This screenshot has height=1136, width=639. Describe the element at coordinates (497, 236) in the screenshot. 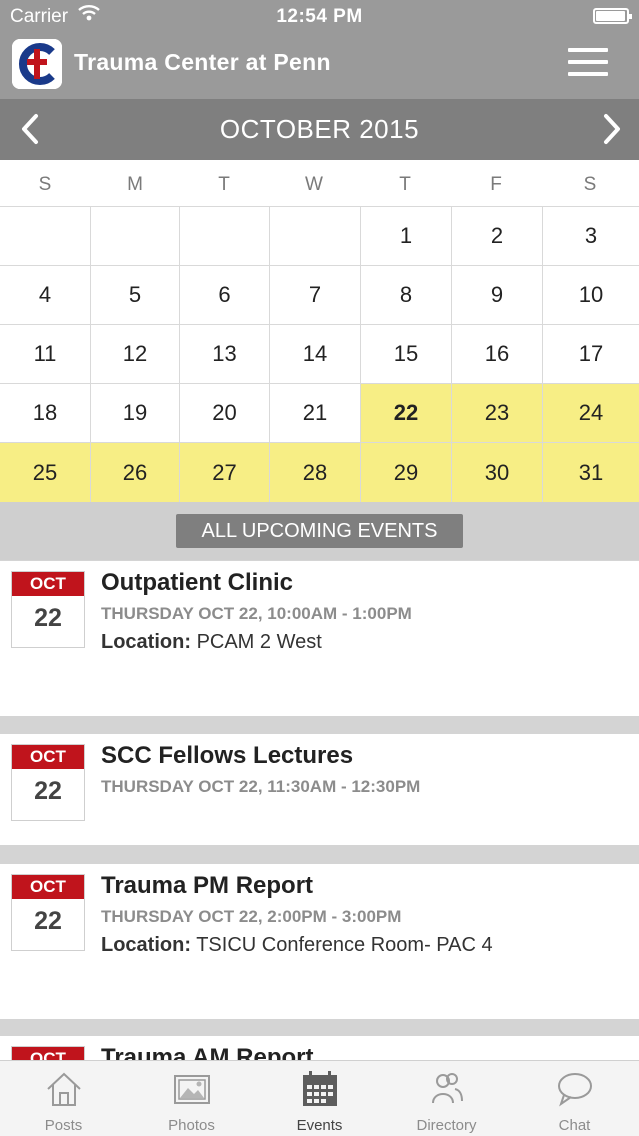

I see `calendar-day-cell: 2` at that location.